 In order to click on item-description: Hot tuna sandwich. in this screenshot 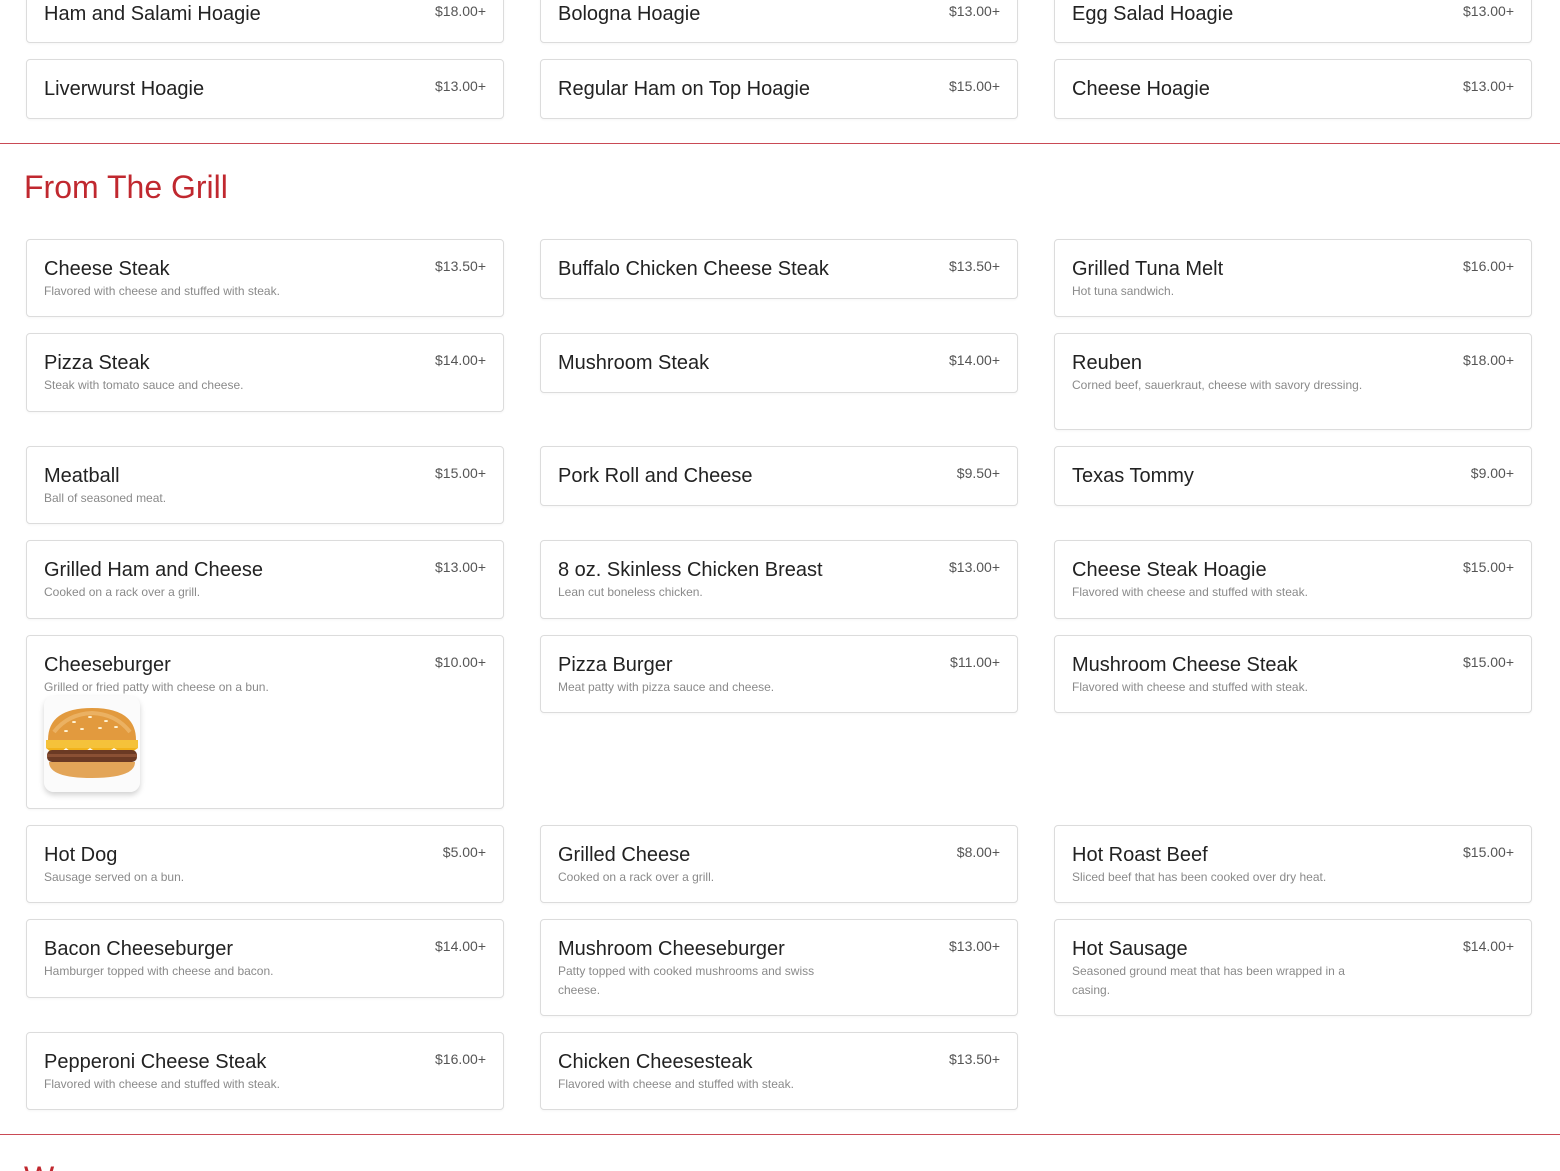, I will do `click(1123, 291)`.